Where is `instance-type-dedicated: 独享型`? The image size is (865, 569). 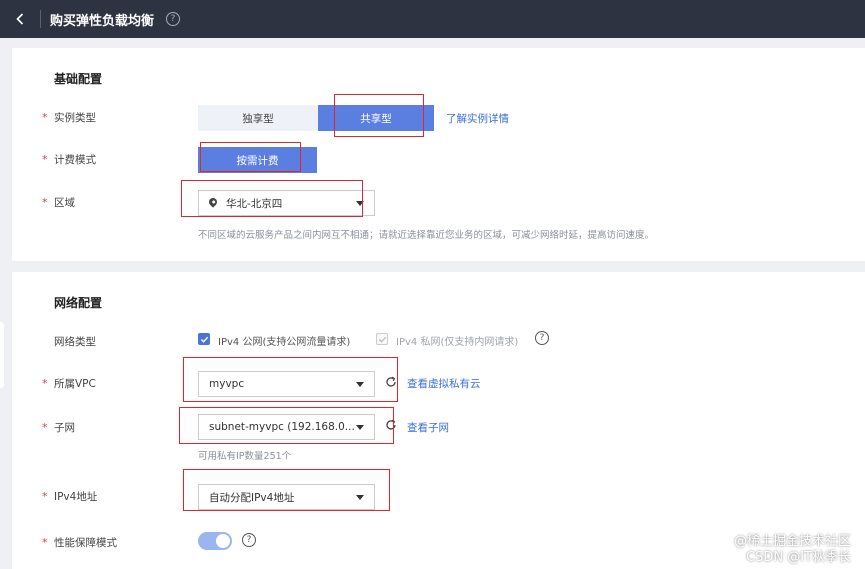
instance-type-dedicated: 独享型 is located at coordinates (258, 118).